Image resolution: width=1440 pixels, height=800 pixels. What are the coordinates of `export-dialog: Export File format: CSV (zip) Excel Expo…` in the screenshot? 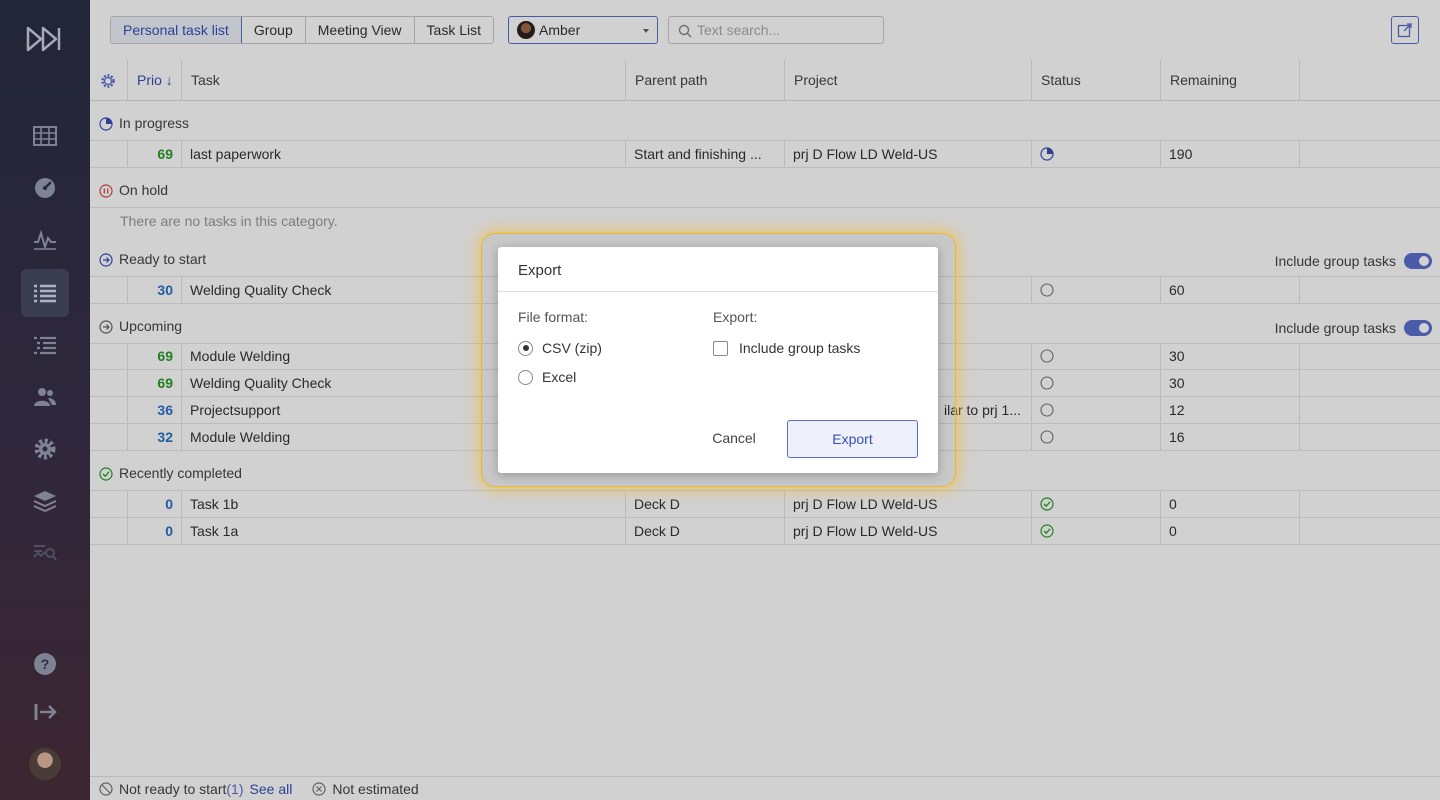 It's located at (718, 360).